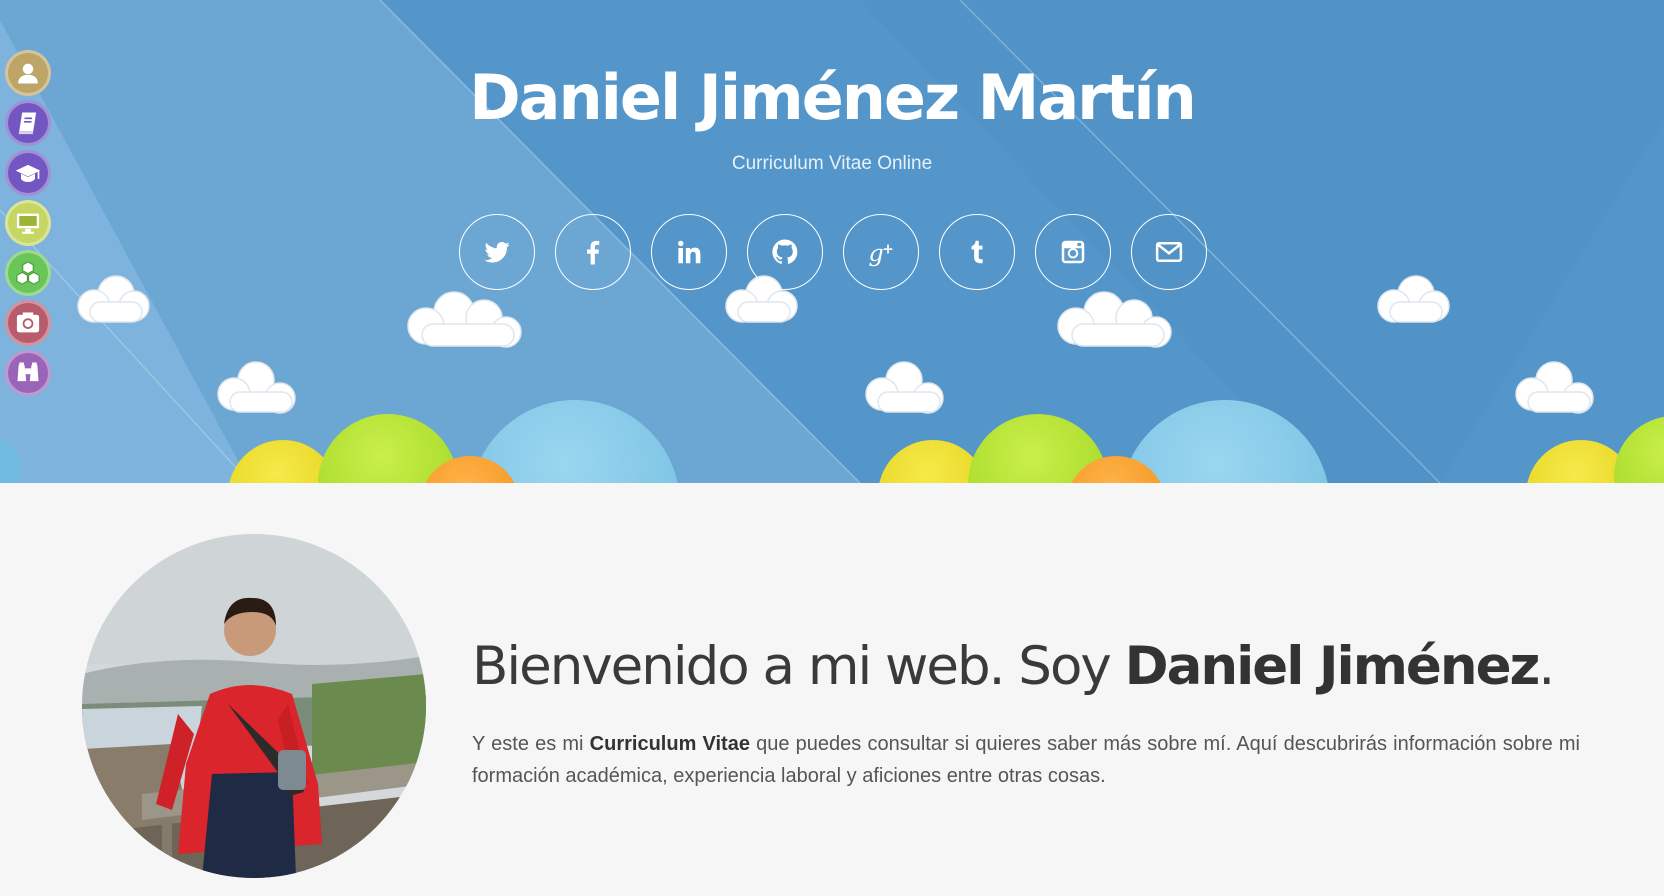 Image resolution: width=1664 pixels, height=896 pixels. I want to click on nav-experience, so click(28, 223).